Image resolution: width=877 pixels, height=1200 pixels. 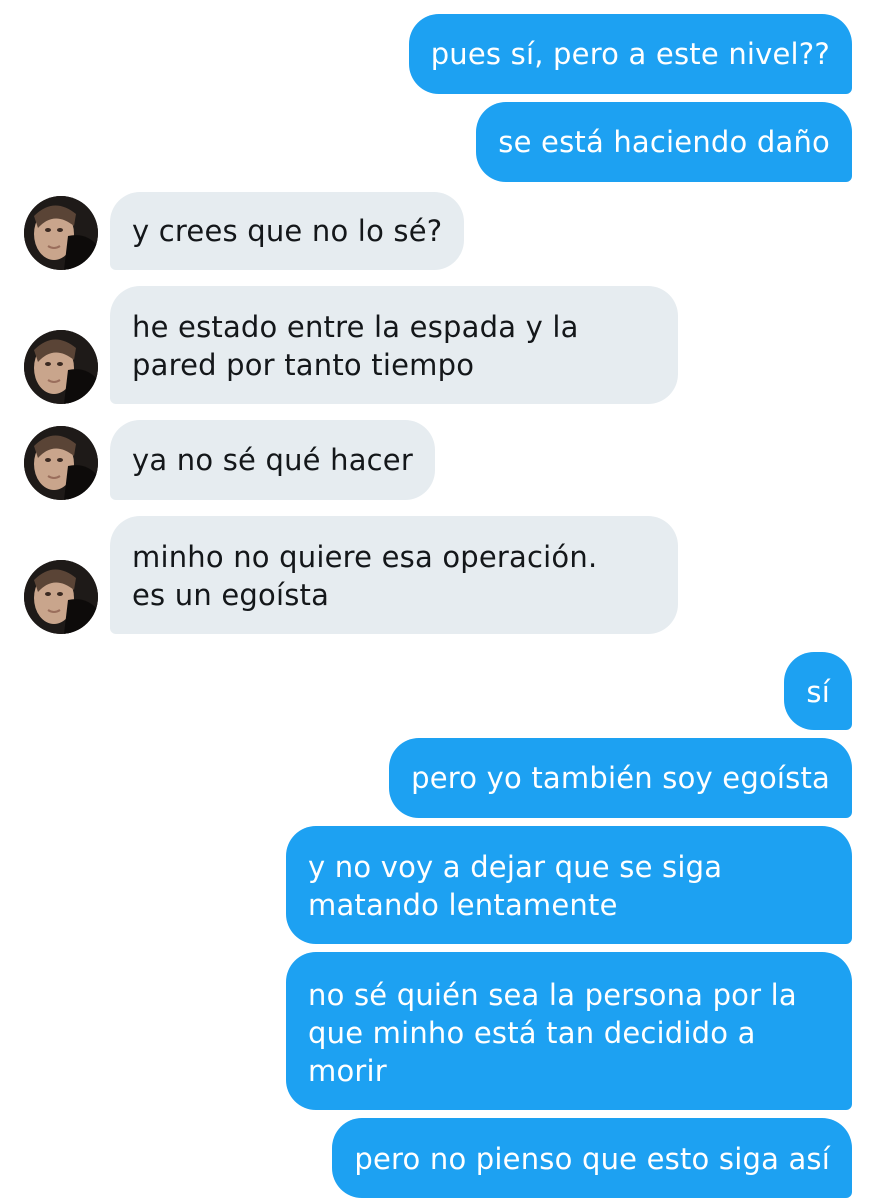 What do you see at coordinates (630, 54) in the screenshot?
I see `sent-message-bubble: pues sí, pero a este nivel??` at bounding box center [630, 54].